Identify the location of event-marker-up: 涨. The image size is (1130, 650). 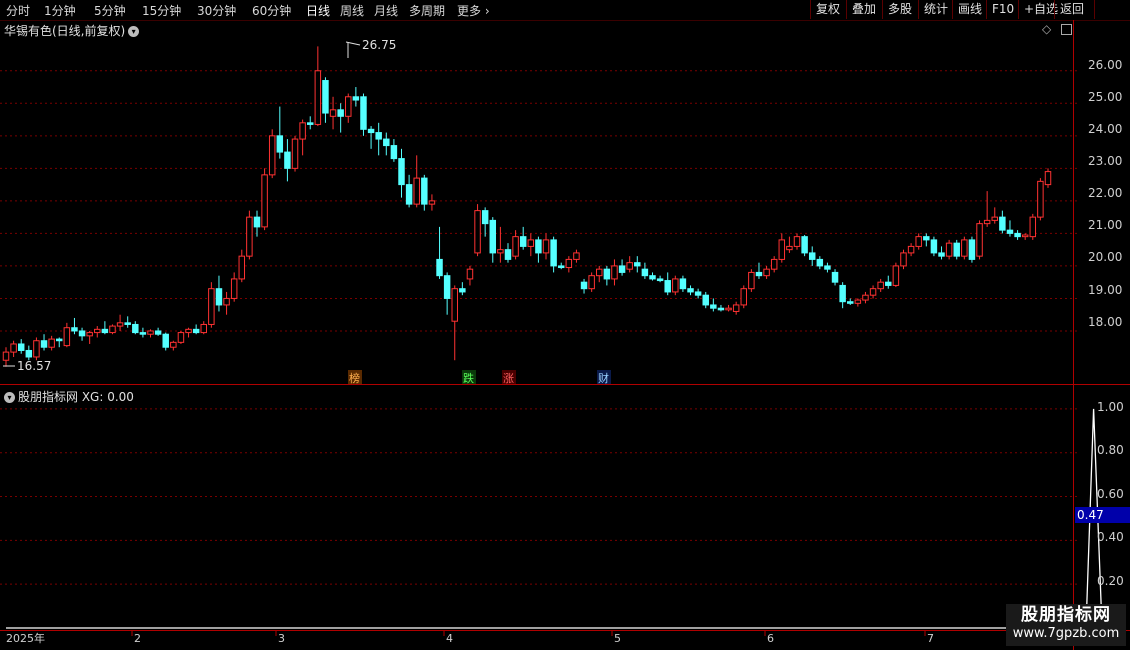
(508, 378).